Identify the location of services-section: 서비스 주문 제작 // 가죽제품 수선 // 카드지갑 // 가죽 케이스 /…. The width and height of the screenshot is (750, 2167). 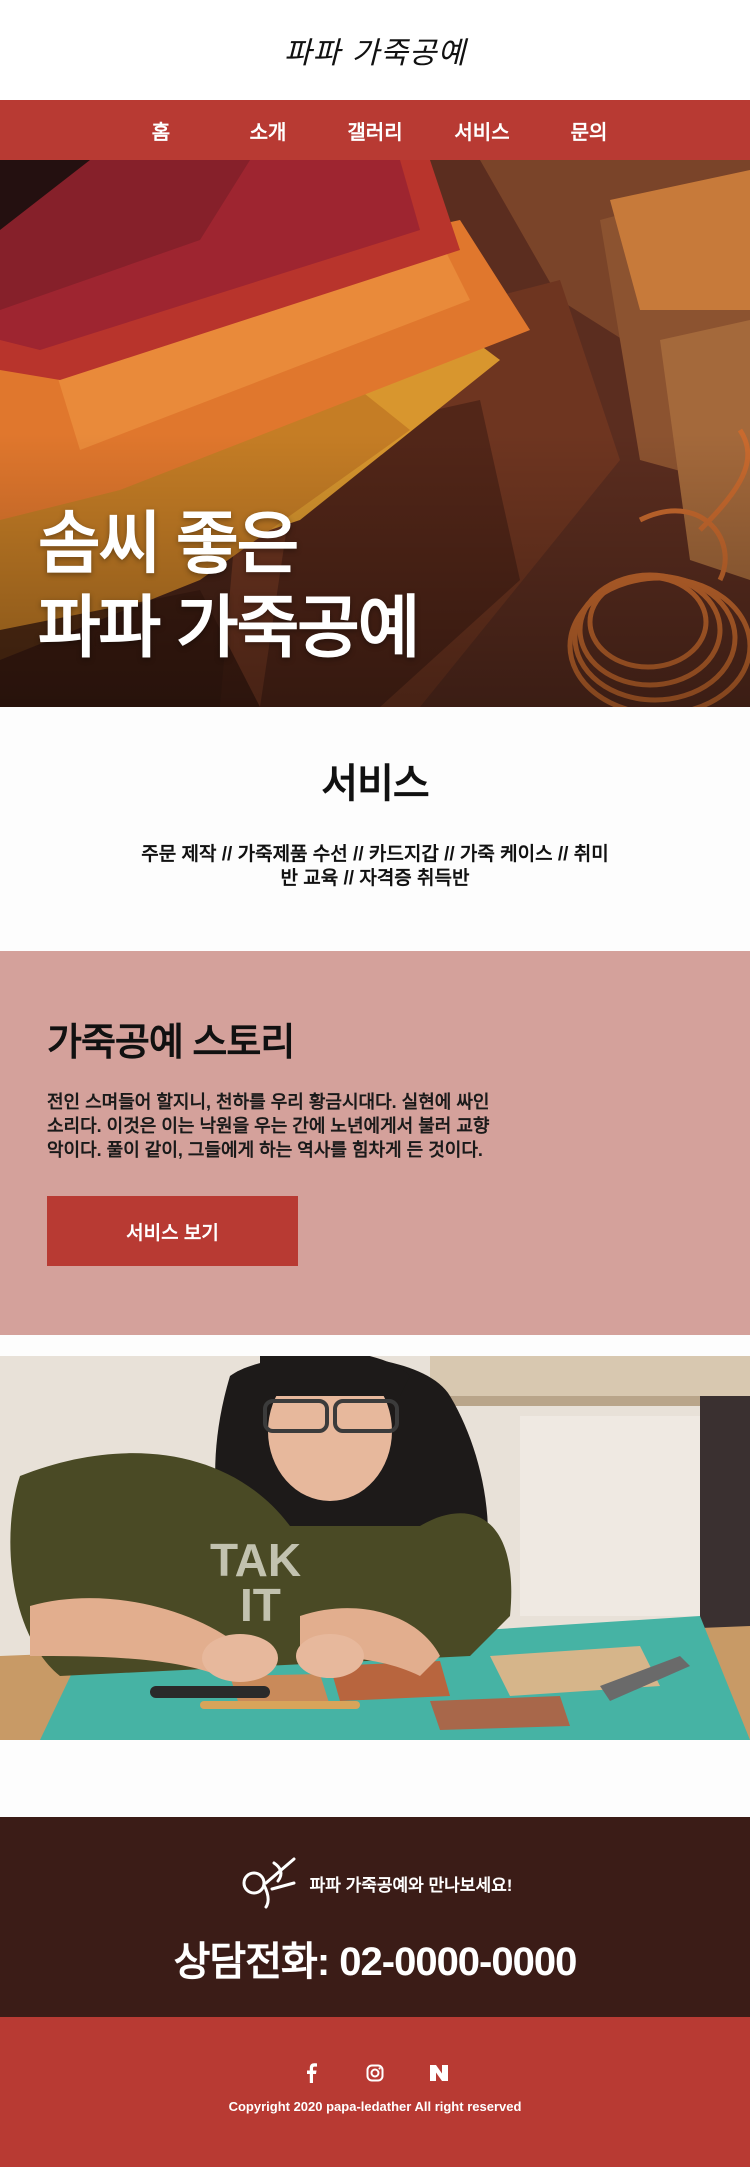
(375, 829).